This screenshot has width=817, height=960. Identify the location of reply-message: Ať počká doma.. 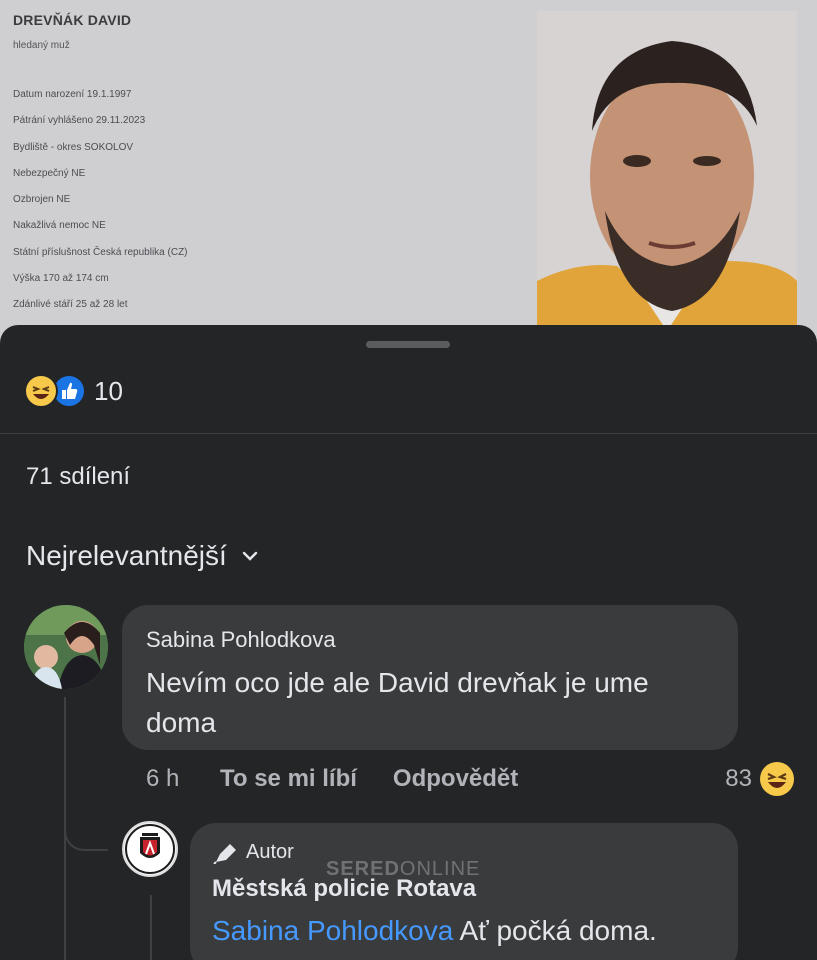
(555, 930).